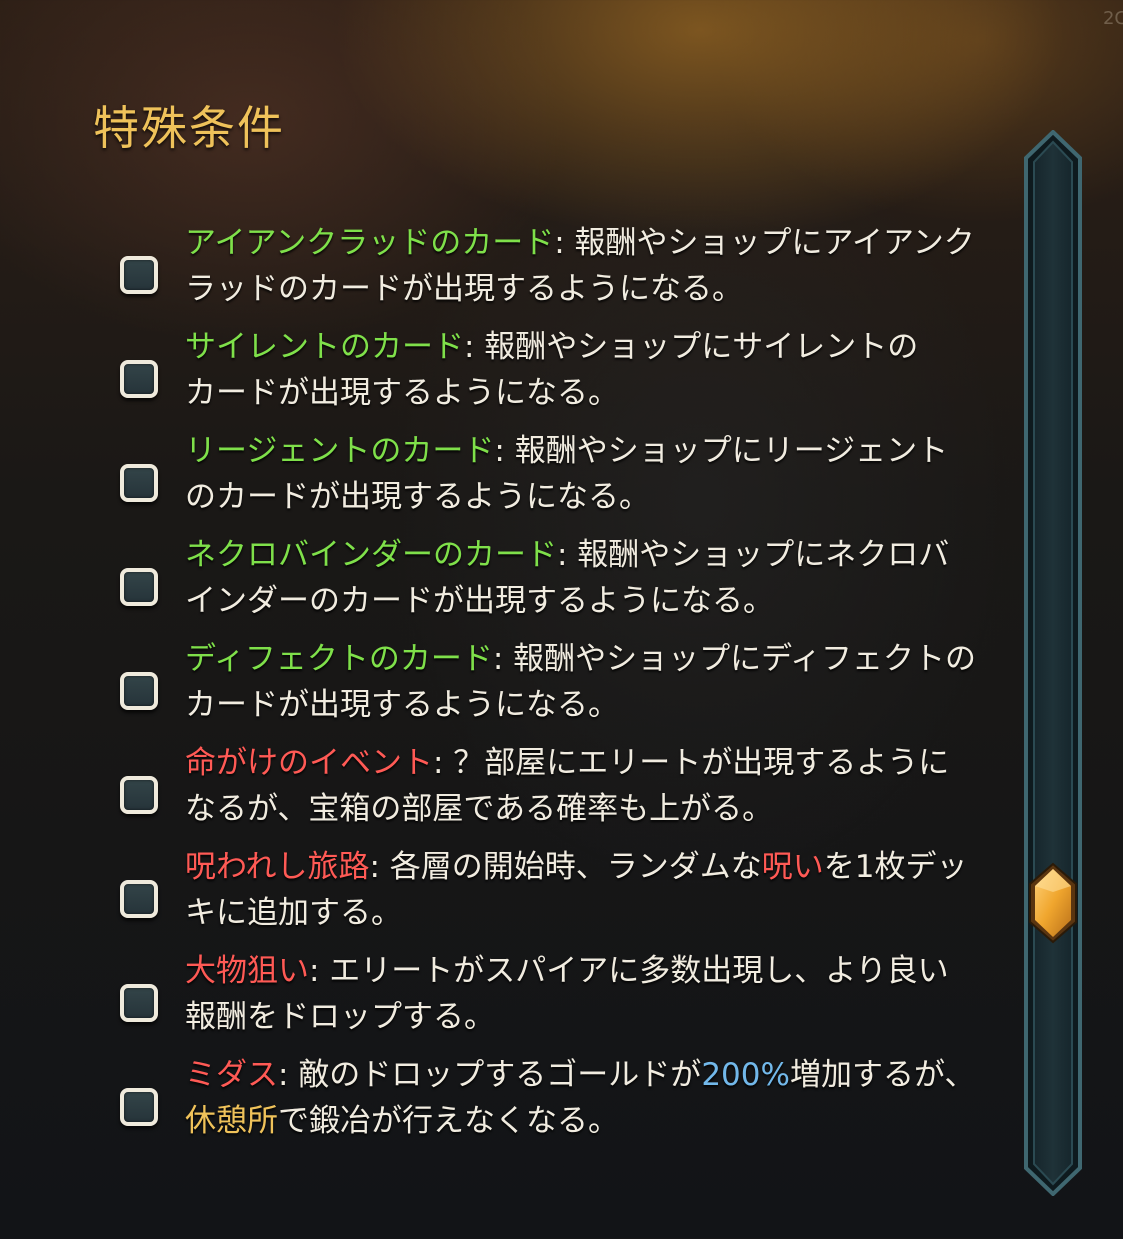 This screenshot has width=1123, height=1239. What do you see at coordinates (595, 1017) in the screenshot?
I see `modifier-line: 報酬をドロップする。` at bounding box center [595, 1017].